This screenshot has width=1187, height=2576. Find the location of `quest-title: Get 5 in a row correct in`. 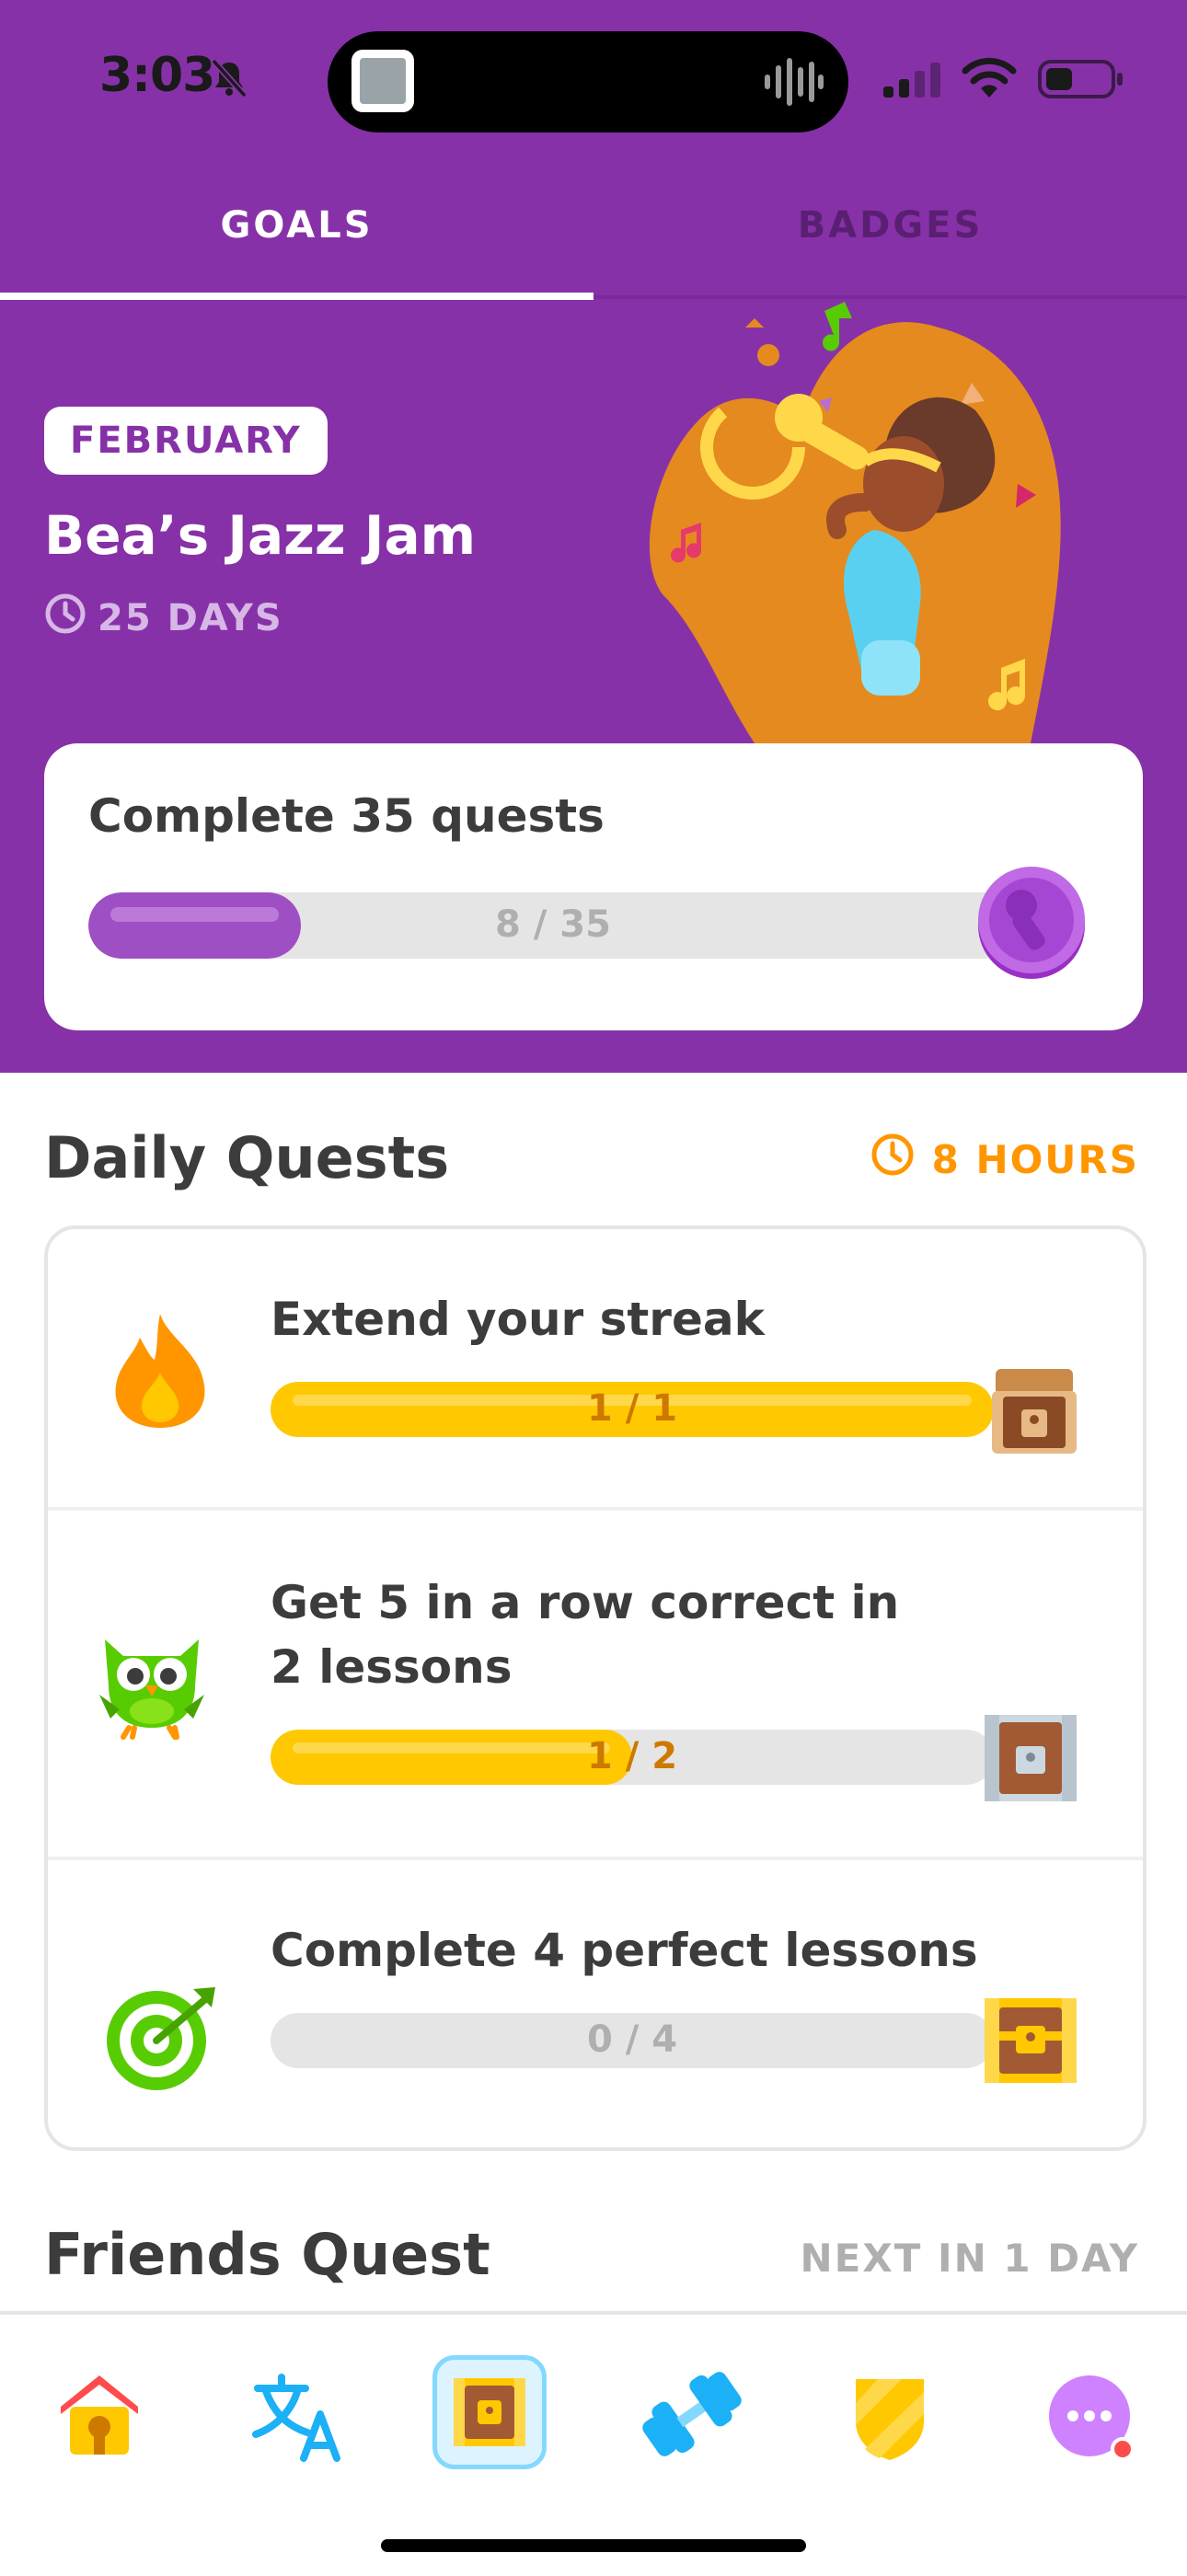

quest-title: Get 5 in a row correct in is located at coordinates (585, 1602).